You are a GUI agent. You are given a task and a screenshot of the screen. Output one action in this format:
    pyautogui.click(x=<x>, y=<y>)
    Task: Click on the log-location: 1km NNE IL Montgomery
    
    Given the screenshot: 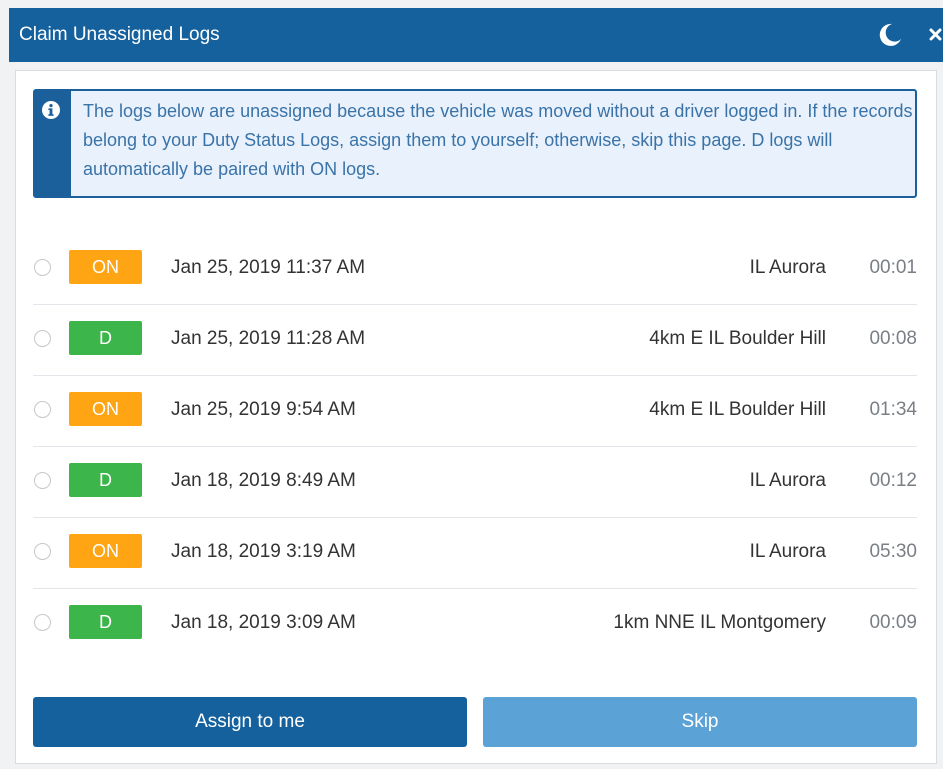 What is the action you would take?
    pyautogui.click(x=719, y=622)
    